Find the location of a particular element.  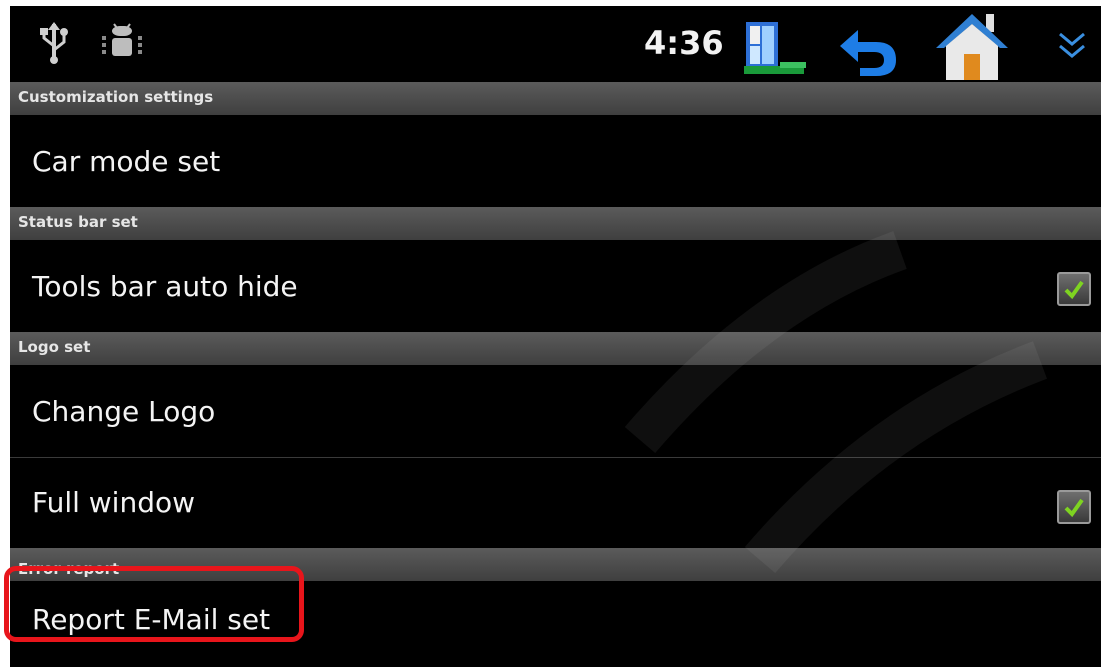

collapse-icon is located at coordinates (1072, 48).